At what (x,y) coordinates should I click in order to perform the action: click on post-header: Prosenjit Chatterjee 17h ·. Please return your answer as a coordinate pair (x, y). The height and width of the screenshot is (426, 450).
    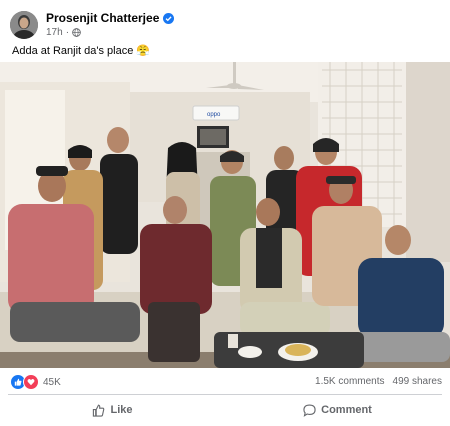
    Looking at the image, I should click on (92, 25).